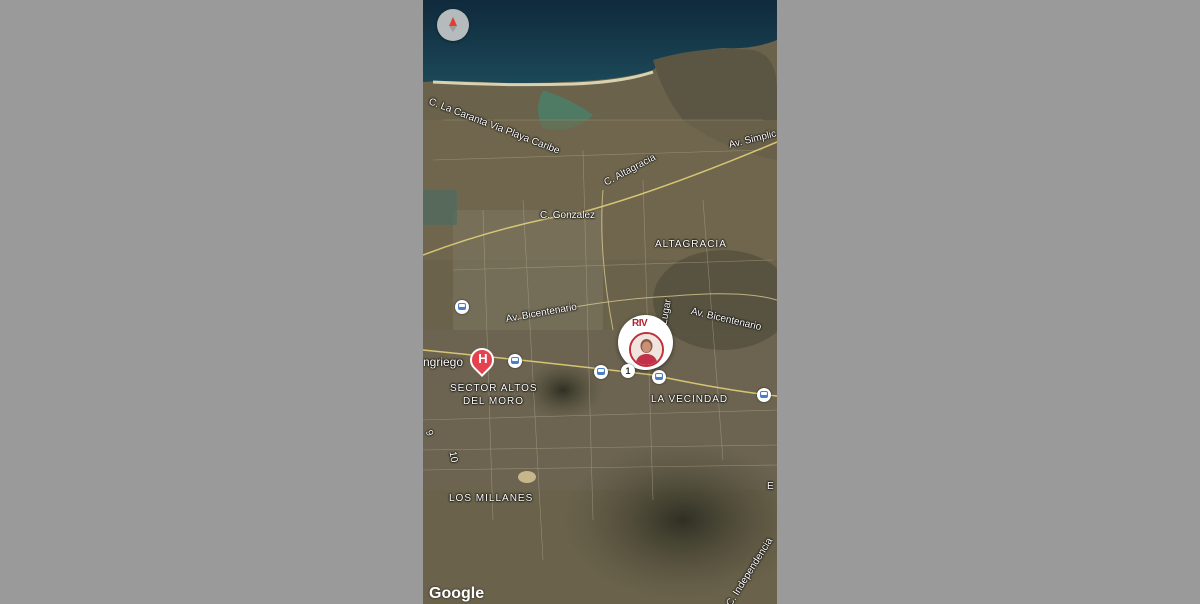 Image resolution: width=1200 pixels, height=604 pixels. What do you see at coordinates (453, 457) in the screenshot?
I see `road-label: 10` at bounding box center [453, 457].